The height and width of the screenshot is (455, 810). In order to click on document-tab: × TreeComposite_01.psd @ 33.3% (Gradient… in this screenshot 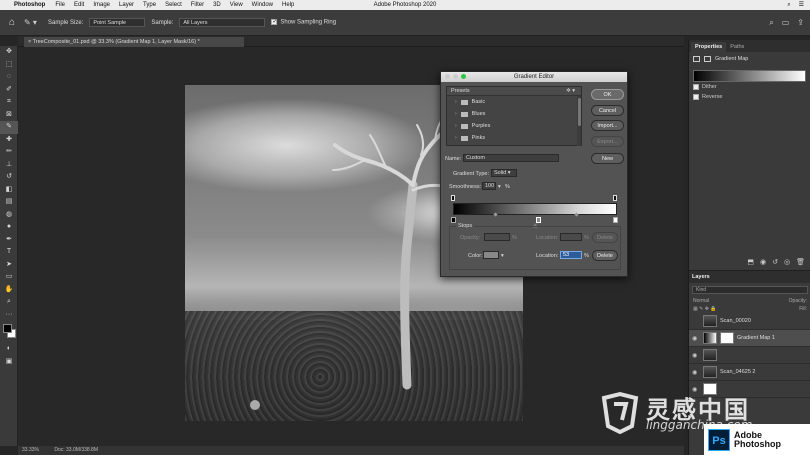, I will do `click(134, 42)`.